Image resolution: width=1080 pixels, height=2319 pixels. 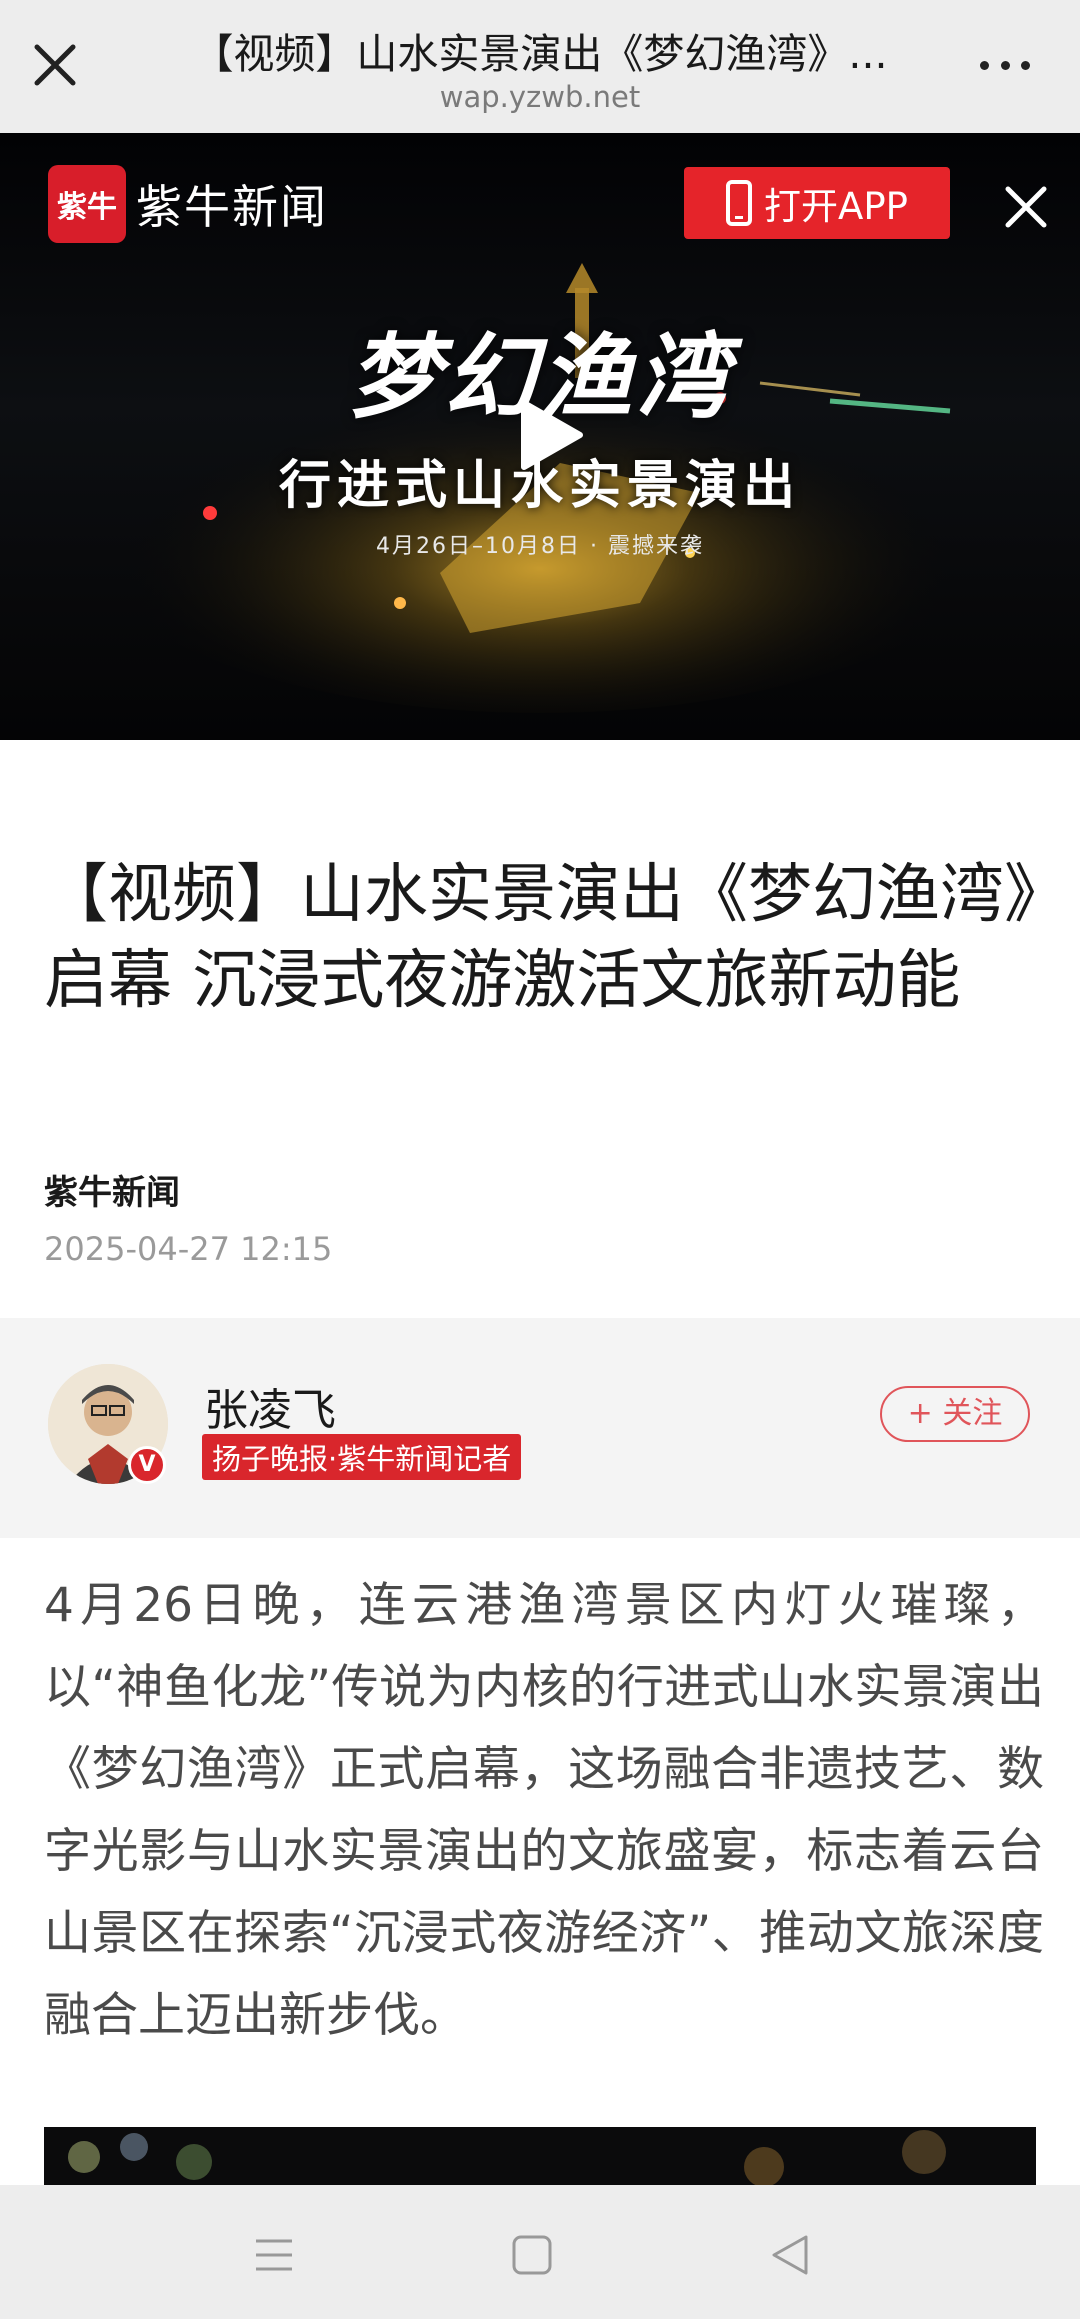 What do you see at coordinates (540, 938) in the screenshot?
I see `article-headline: 【视频】山水实景演出《梦幻渔湾》启幕 沉浸式夜游激活文旅新动能` at bounding box center [540, 938].